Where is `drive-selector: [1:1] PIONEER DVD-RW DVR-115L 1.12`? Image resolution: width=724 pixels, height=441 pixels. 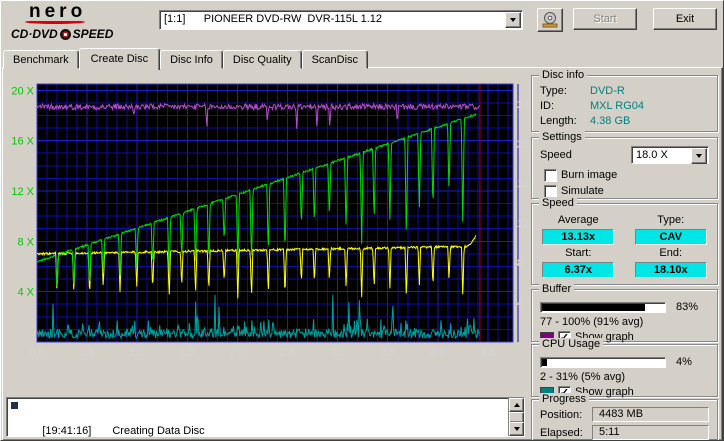
drive-selector: [1:1] PIONEER DVD-RW DVR-115L 1.12 is located at coordinates (341, 20).